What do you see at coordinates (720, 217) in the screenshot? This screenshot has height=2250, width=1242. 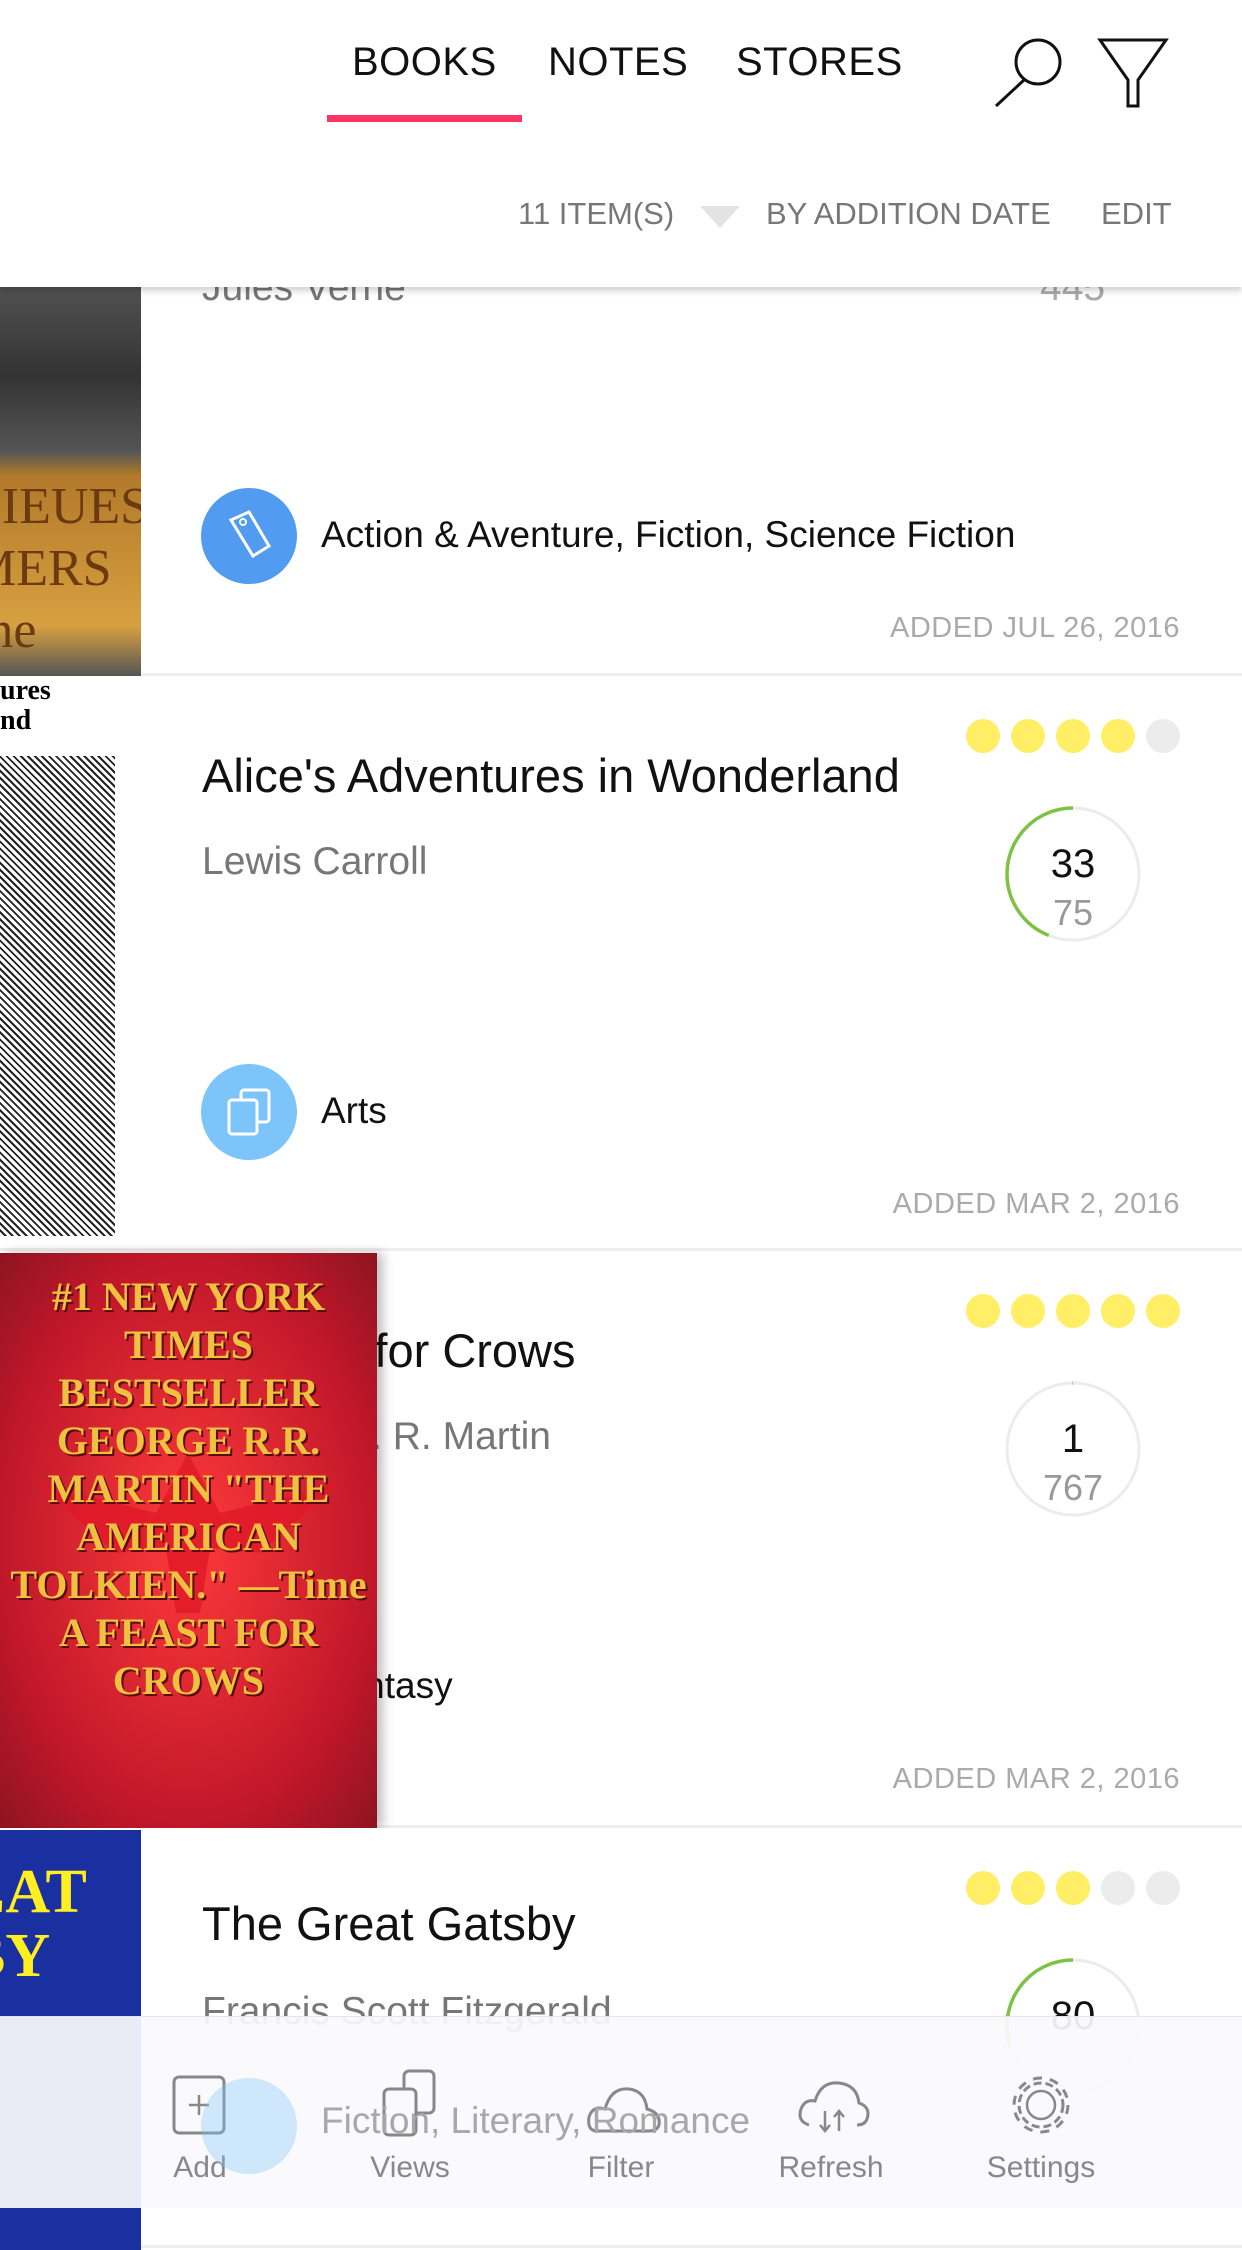 I see `sort-dropdown-icon` at bounding box center [720, 217].